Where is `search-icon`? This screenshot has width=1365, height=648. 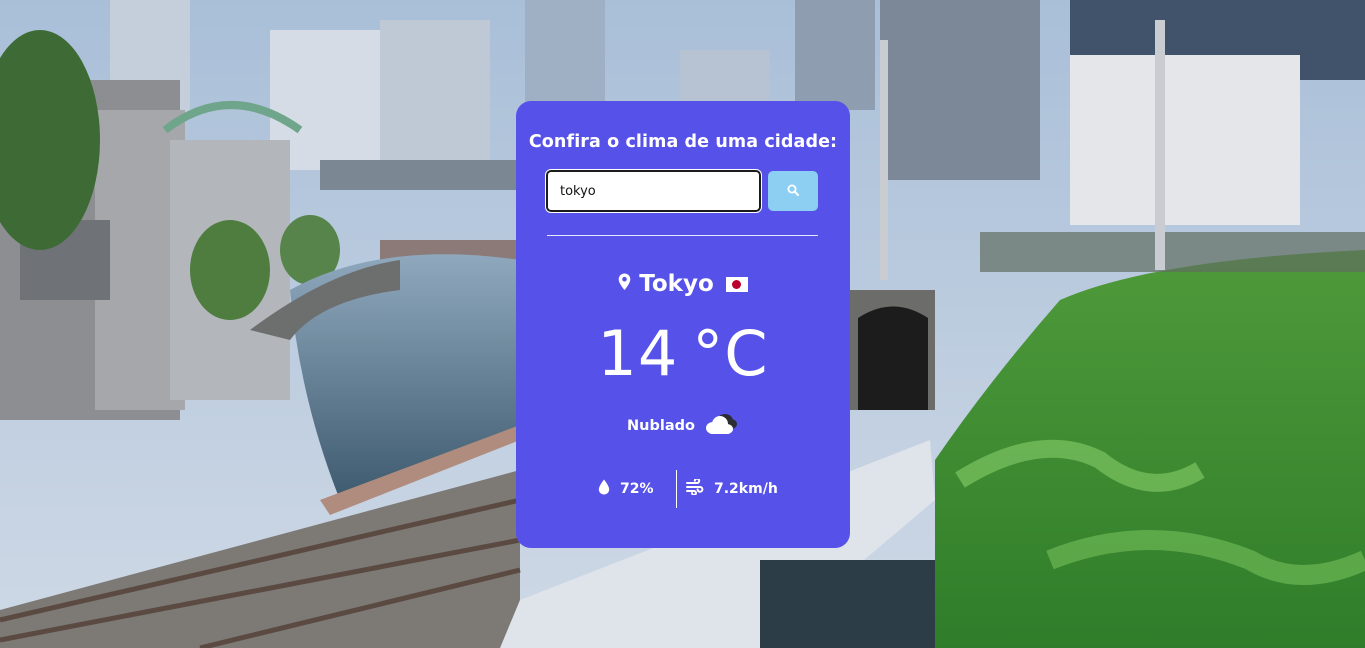
search-icon is located at coordinates (793, 191).